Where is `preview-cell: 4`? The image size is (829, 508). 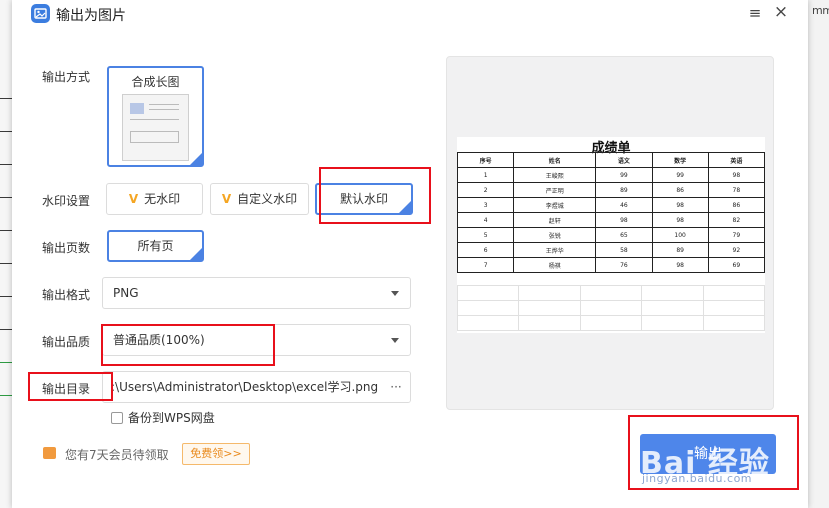 preview-cell: 4 is located at coordinates (485, 220).